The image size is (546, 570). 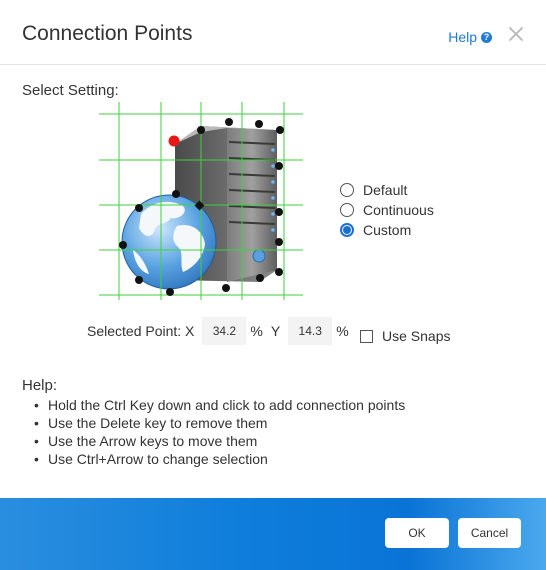 What do you see at coordinates (398, 210) in the screenshot?
I see `radio-label: Continuous` at bounding box center [398, 210].